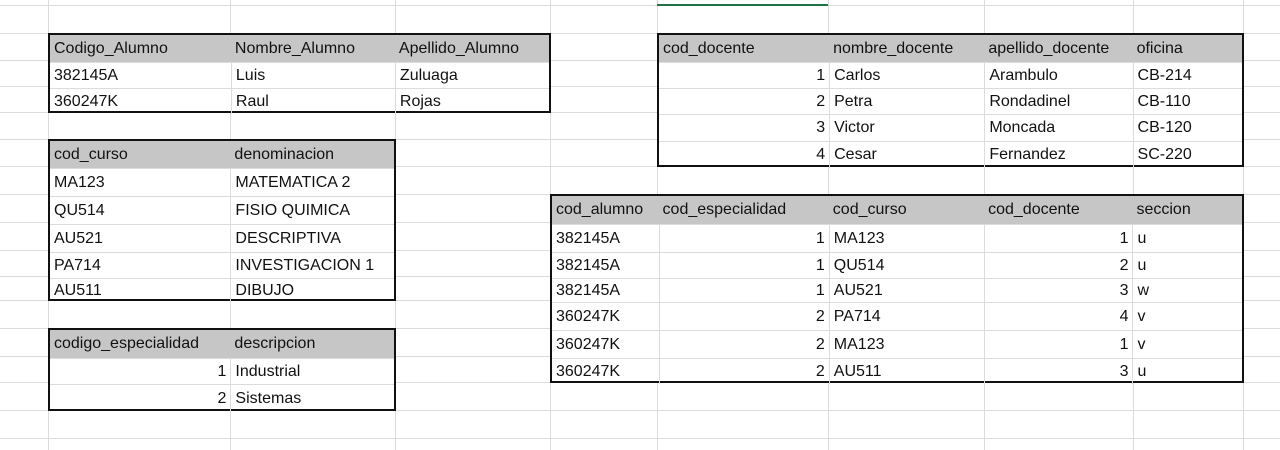 The image size is (1280, 450). I want to click on table-row: 360247K 2 MA123 1 v, so click(897, 344).